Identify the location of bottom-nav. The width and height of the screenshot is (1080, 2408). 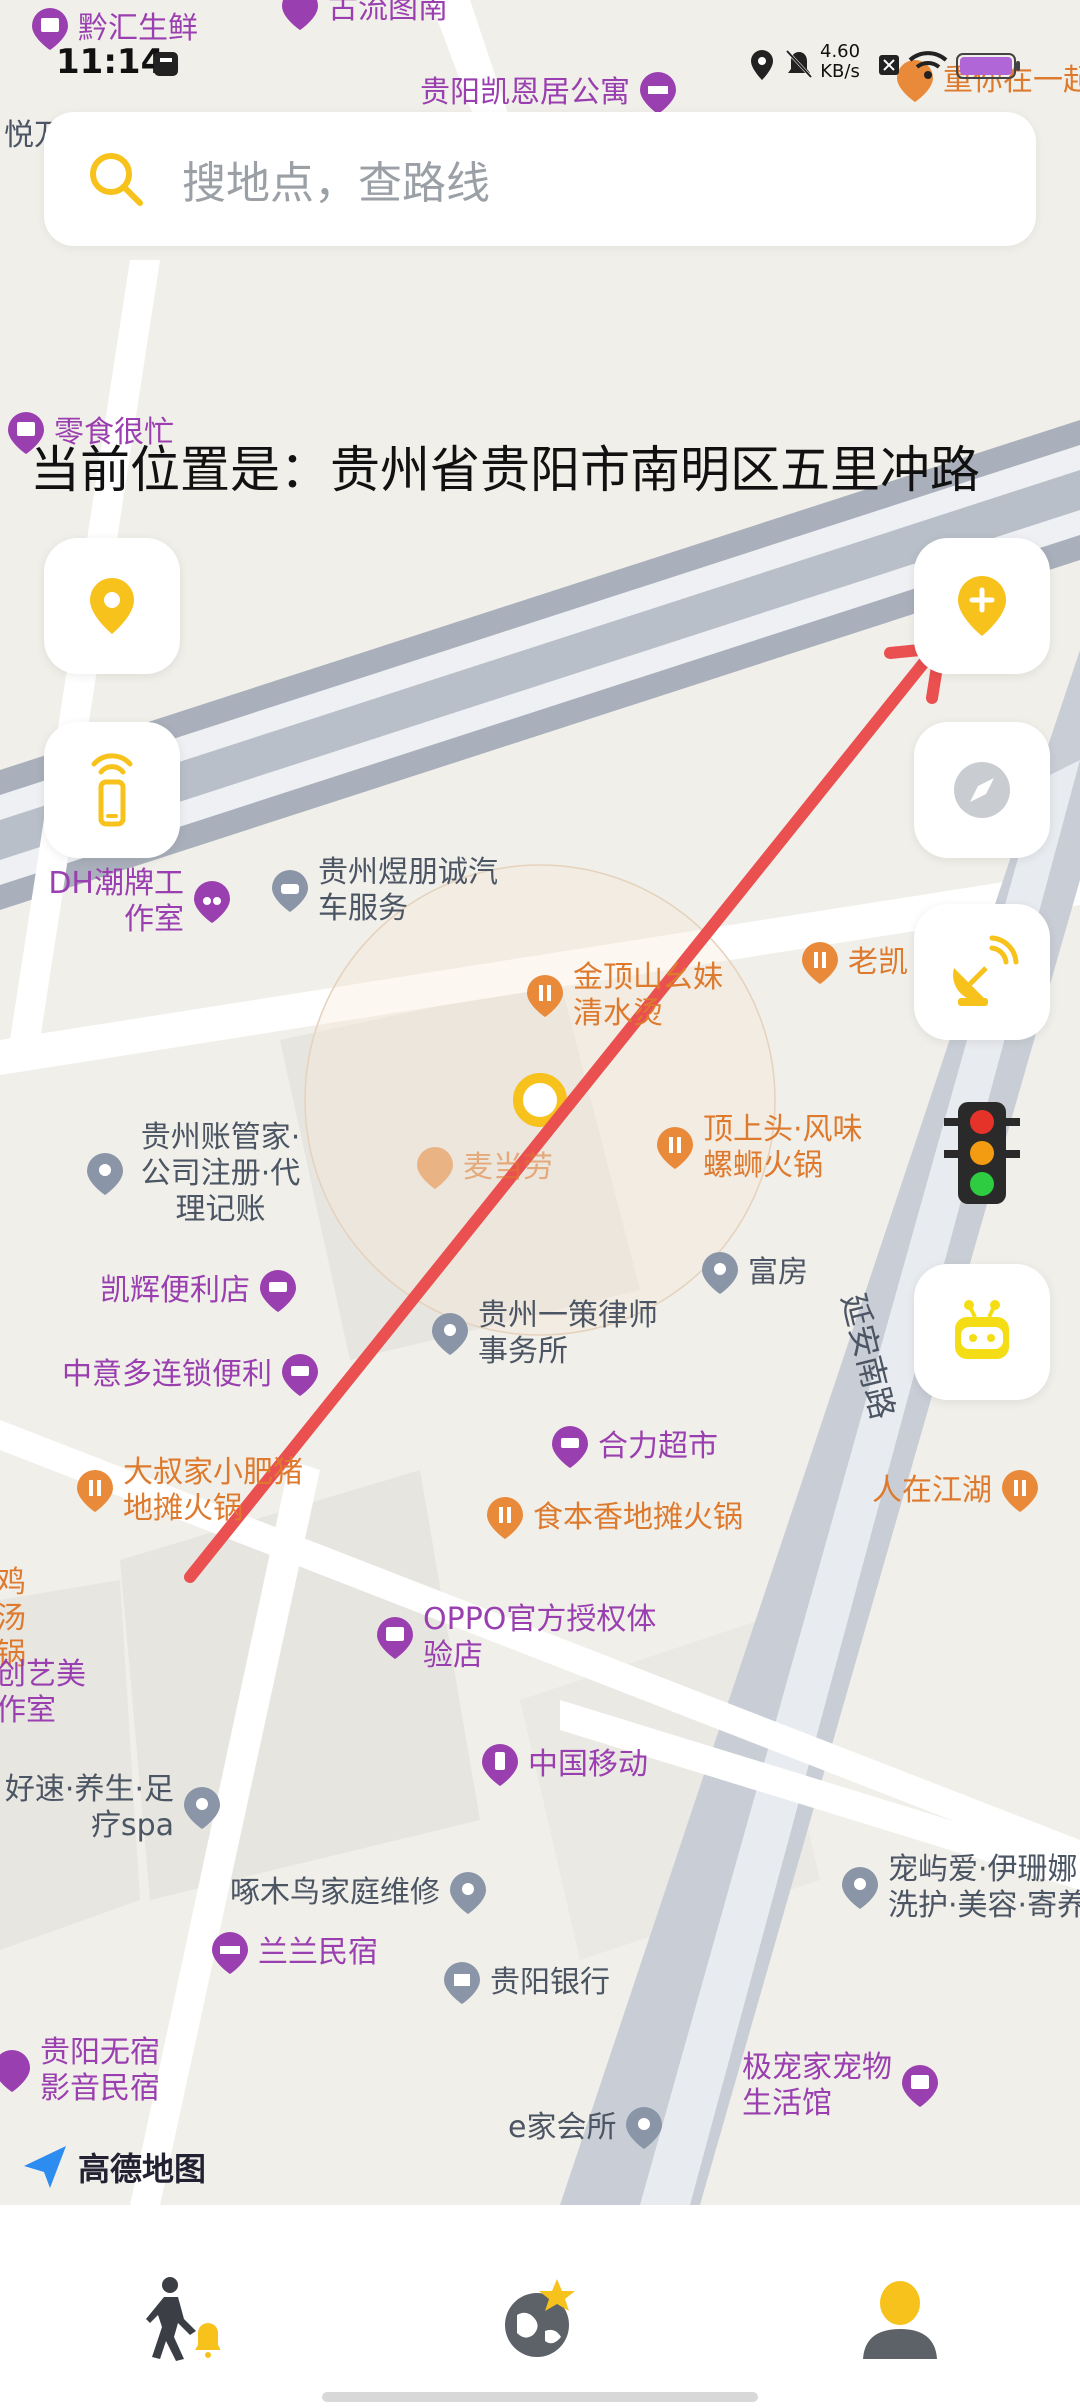
(540, 2306).